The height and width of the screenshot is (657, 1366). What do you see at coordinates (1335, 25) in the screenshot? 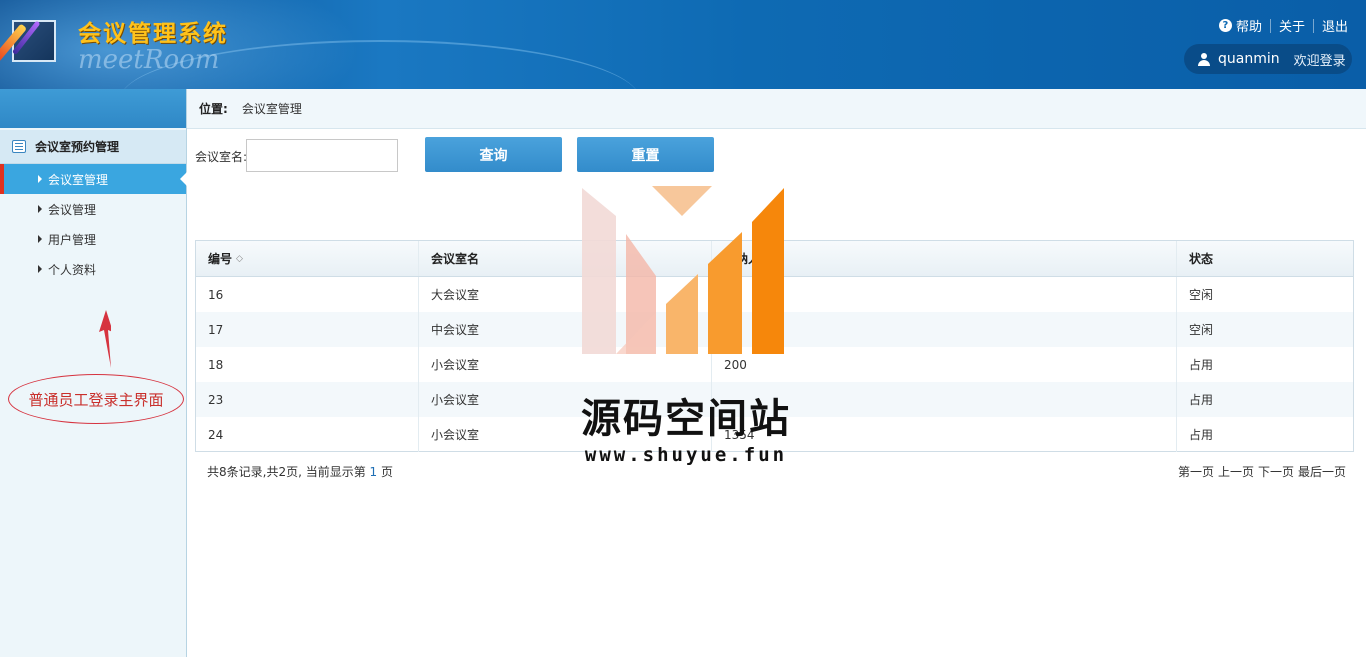
I see `logout-link: 退出` at bounding box center [1335, 25].